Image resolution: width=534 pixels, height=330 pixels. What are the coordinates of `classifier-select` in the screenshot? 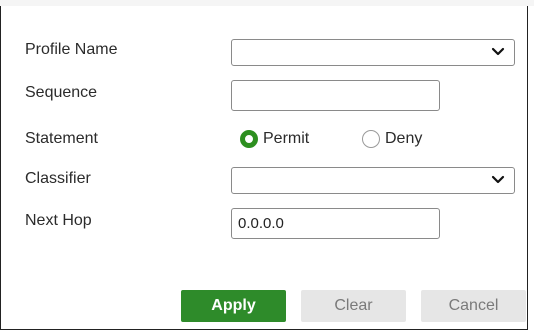 It's located at (373, 180).